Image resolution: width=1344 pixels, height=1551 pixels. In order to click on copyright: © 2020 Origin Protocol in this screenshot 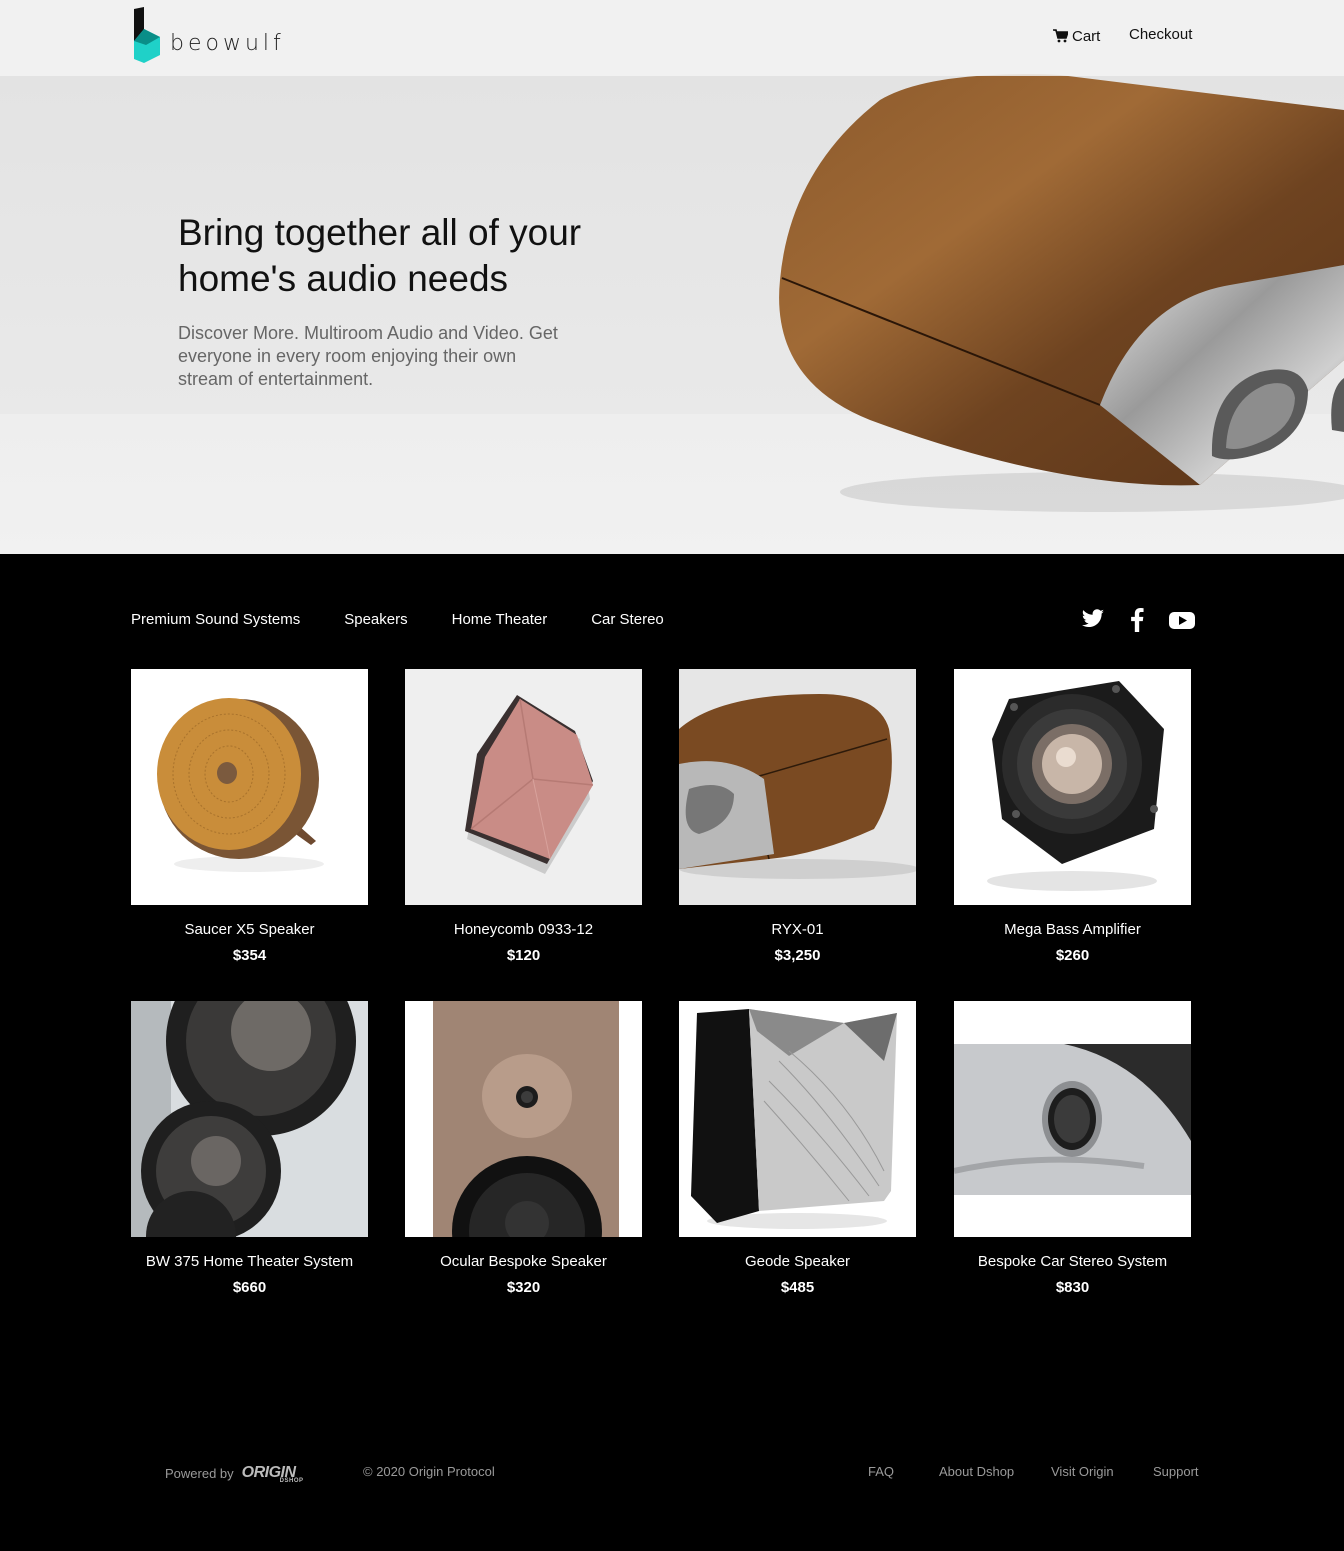, I will do `click(429, 1471)`.